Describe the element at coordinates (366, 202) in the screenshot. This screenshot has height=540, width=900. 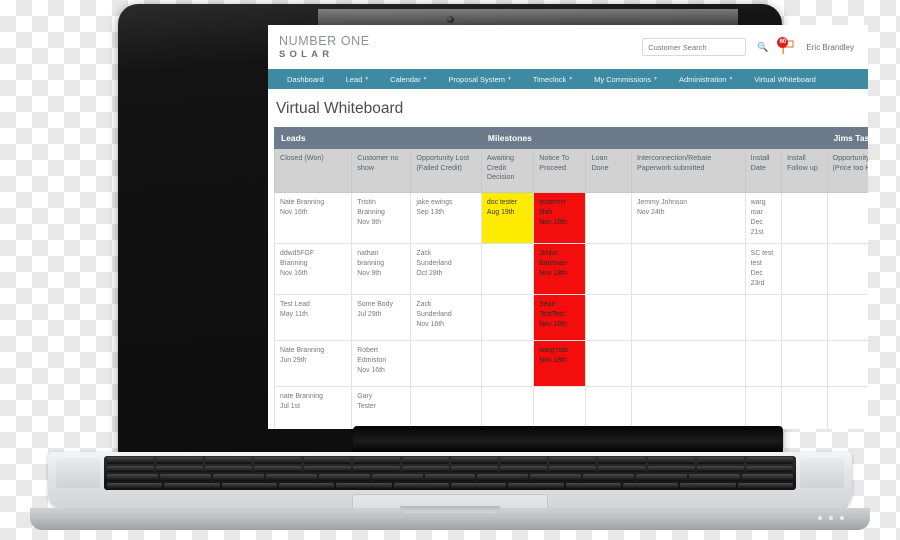
I see `board-card-line: Tristin` at that location.